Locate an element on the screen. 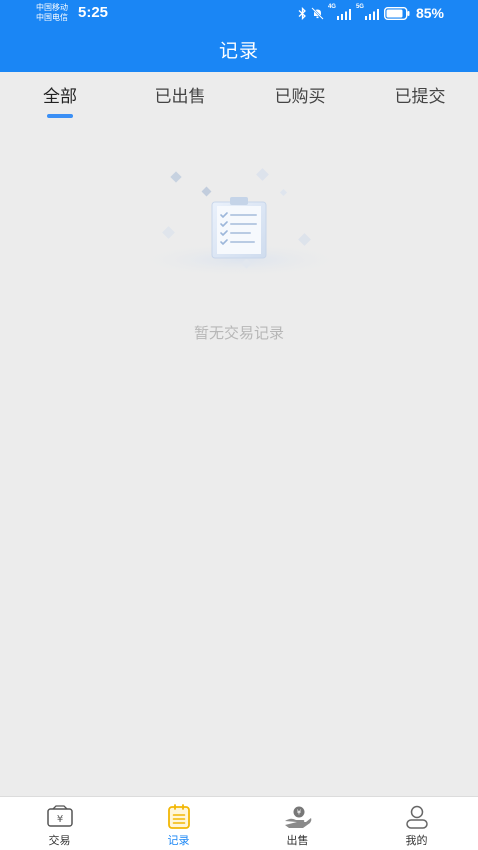 The image size is (478, 850). mute-bell-icon is located at coordinates (317, 13).